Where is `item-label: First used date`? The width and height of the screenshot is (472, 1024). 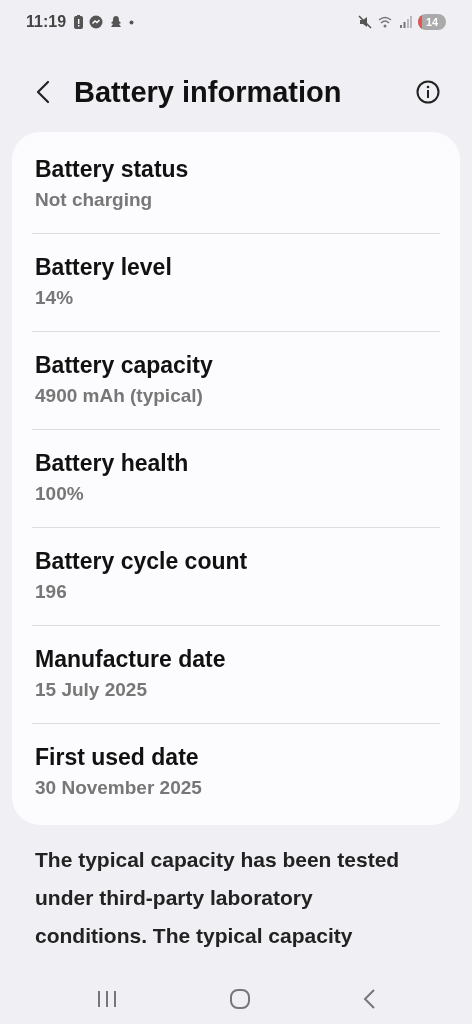
item-label: First used date is located at coordinates (117, 757).